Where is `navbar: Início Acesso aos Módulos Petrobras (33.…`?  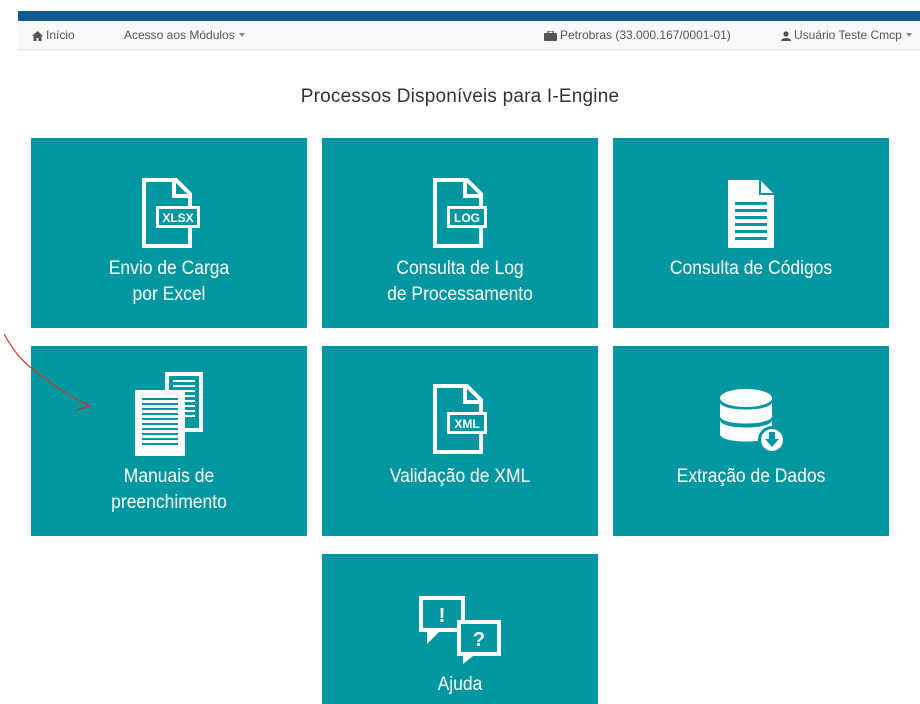 navbar: Início Acesso aos Módulos Petrobras (33.… is located at coordinates (469, 35).